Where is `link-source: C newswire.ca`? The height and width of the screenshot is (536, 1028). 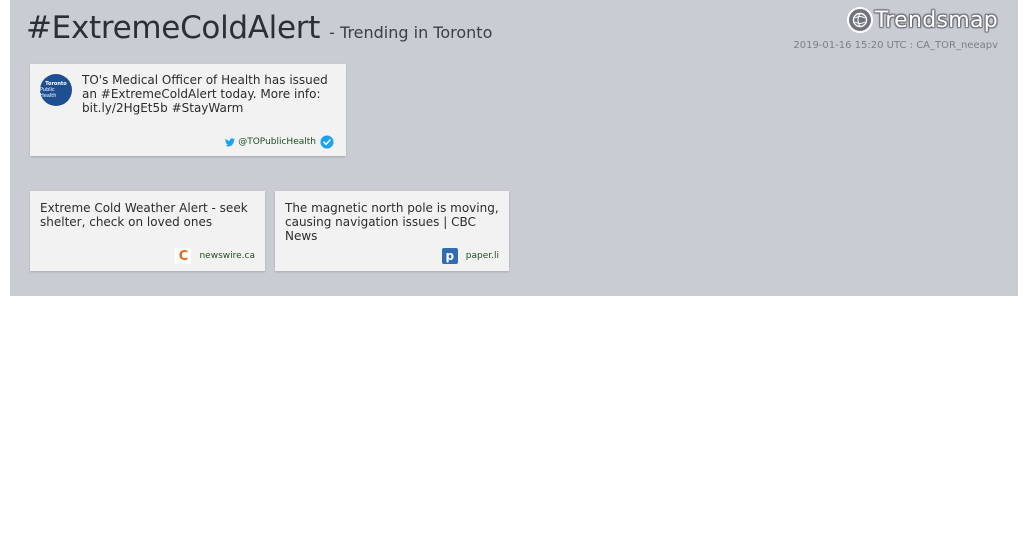
link-source: C newswire.ca is located at coordinates (215, 256).